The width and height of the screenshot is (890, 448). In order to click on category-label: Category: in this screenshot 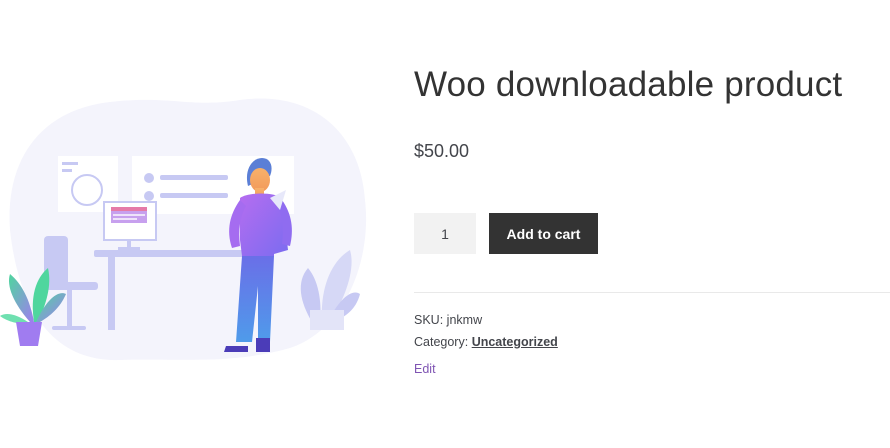, I will do `click(441, 342)`.